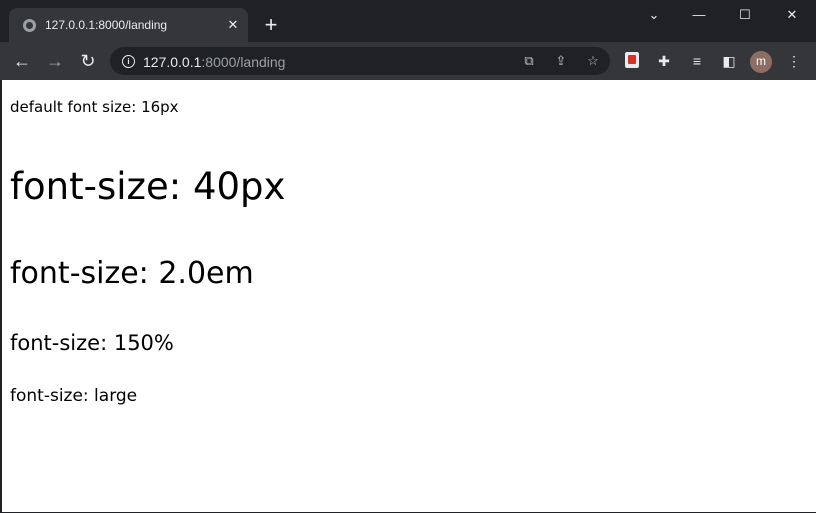  I want to click on side-panel-icon: ◧, so click(729, 61).